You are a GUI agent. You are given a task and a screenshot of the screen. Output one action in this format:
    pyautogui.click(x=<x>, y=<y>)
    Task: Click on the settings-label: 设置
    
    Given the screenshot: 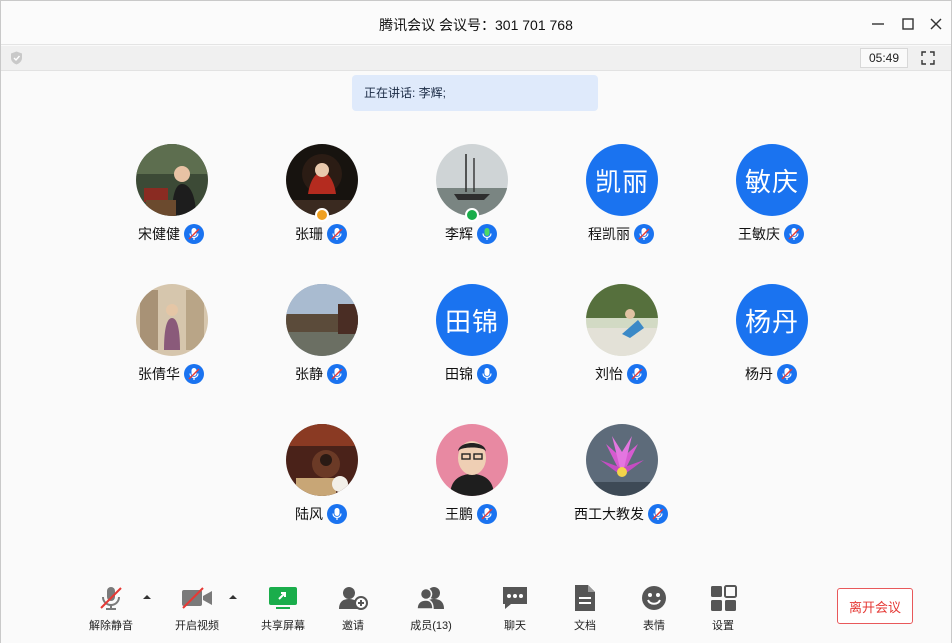 What is the action you would take?
    pyautogui.click(x=723, y=626)
    